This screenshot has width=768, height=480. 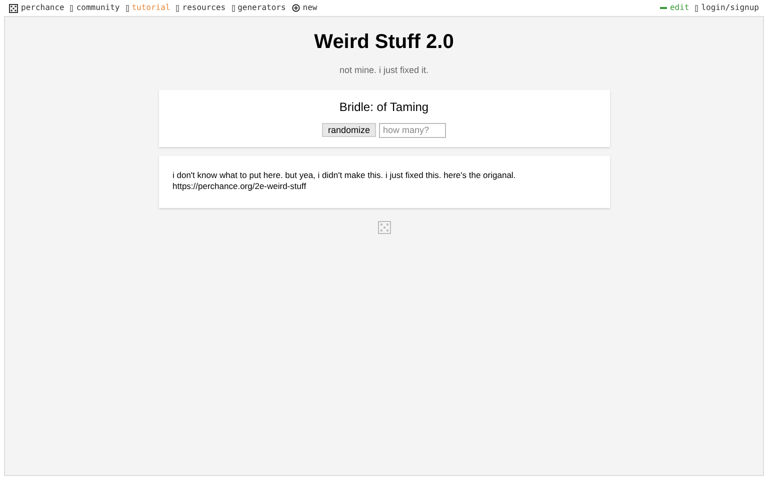 What do you see at coordinates (384, 42) in the screenshot?
I see `page-title: Weird Stuff 2.0` at bounding box center [384, 42].